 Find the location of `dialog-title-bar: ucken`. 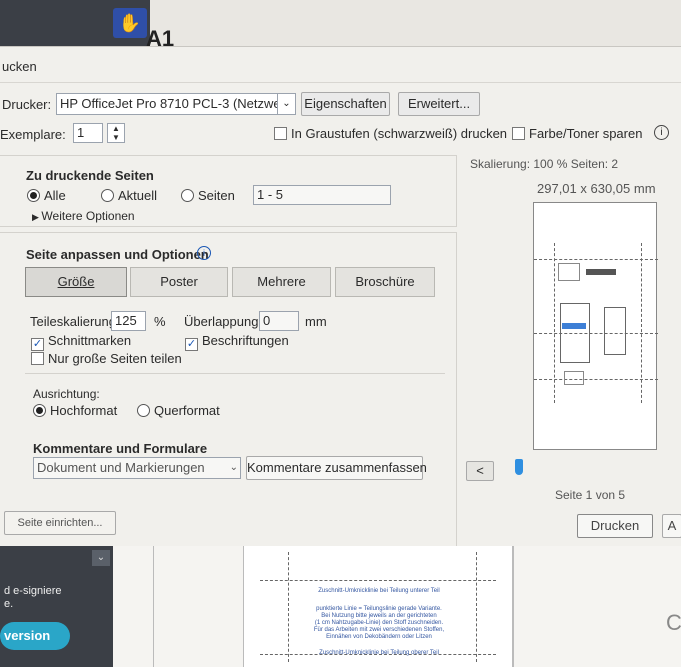

dialog-title-bar: ucken is located at coordinates (340, 65).